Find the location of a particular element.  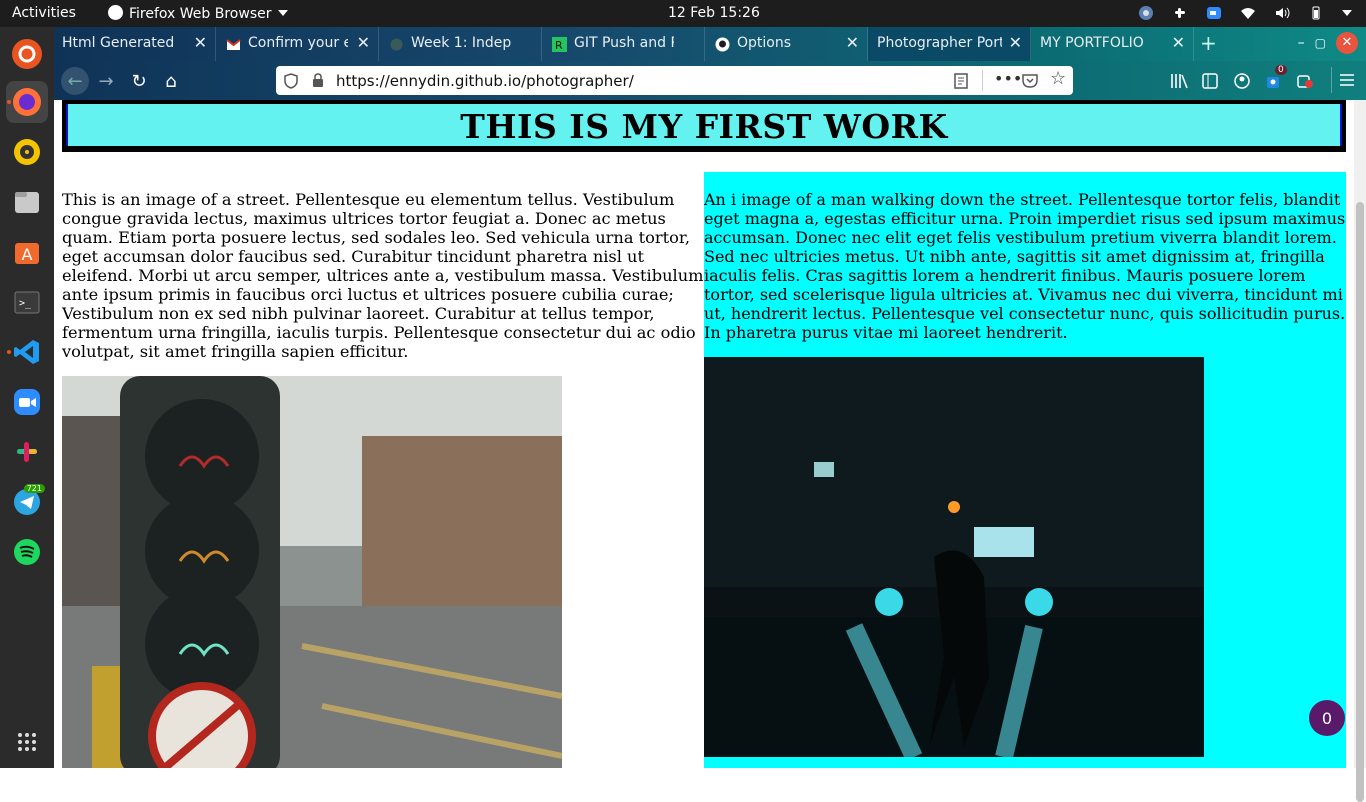

tab-label: Week 1: Indepe is located at coordinates (461, 43).